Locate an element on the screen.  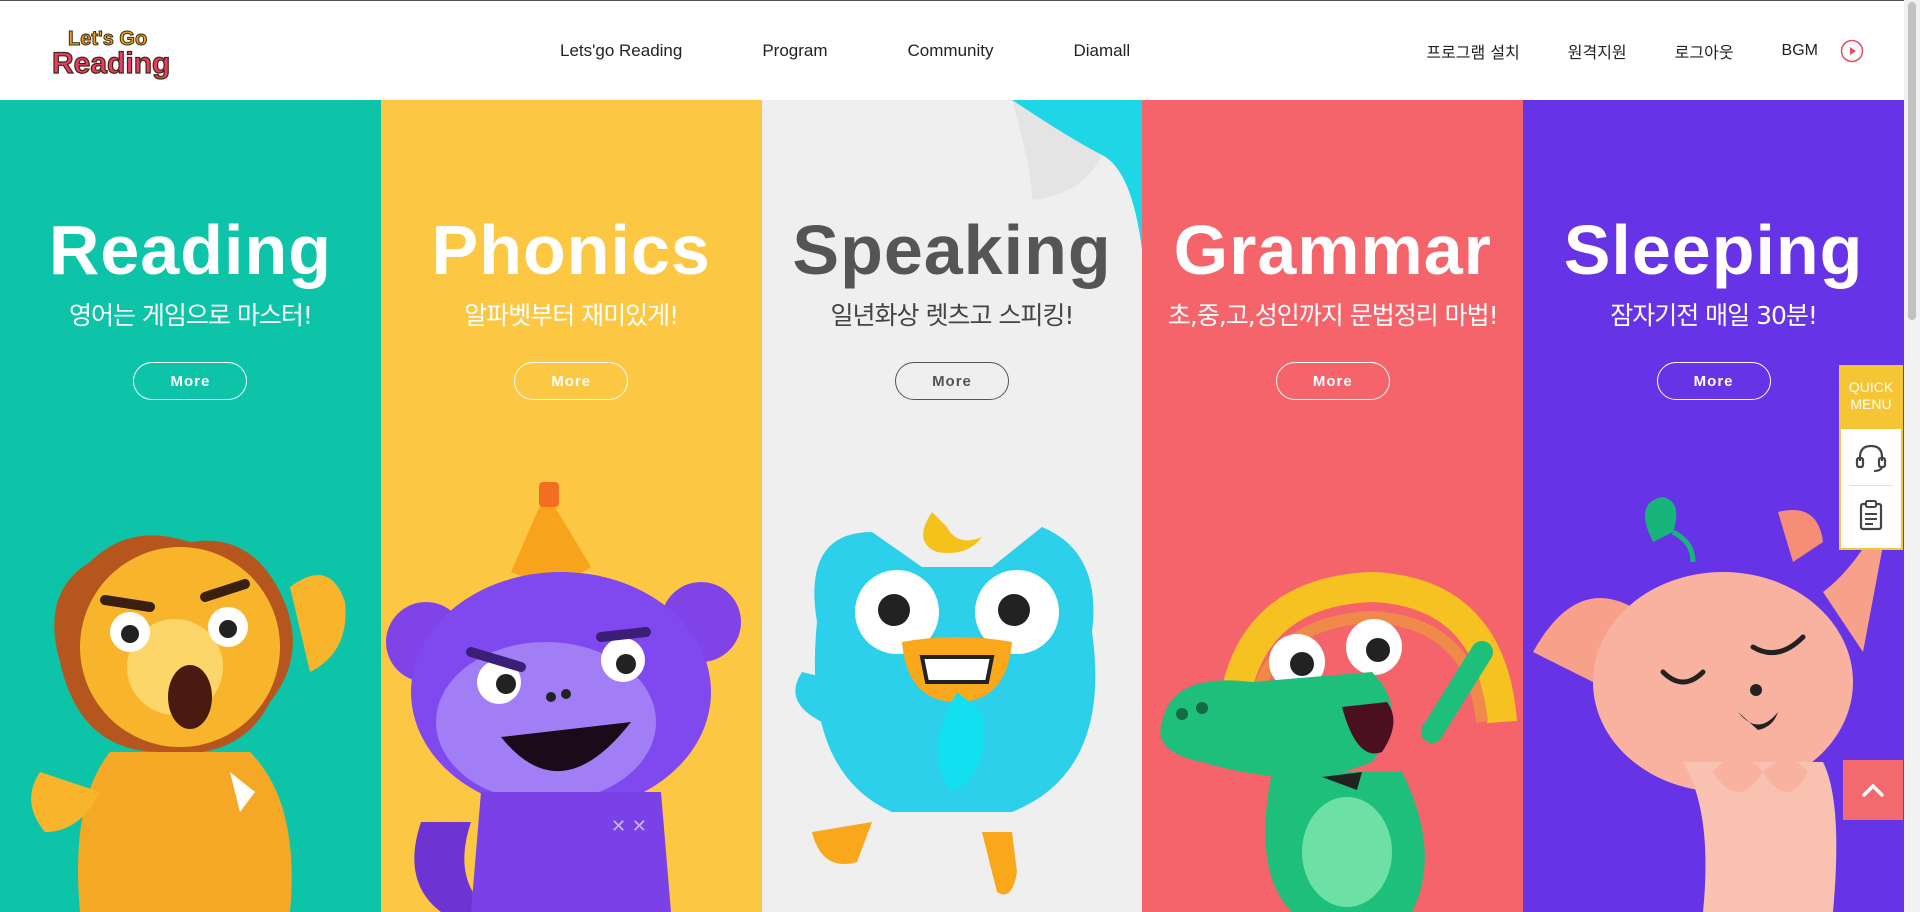
nav-program: Program is located at coordinates (794, 51).